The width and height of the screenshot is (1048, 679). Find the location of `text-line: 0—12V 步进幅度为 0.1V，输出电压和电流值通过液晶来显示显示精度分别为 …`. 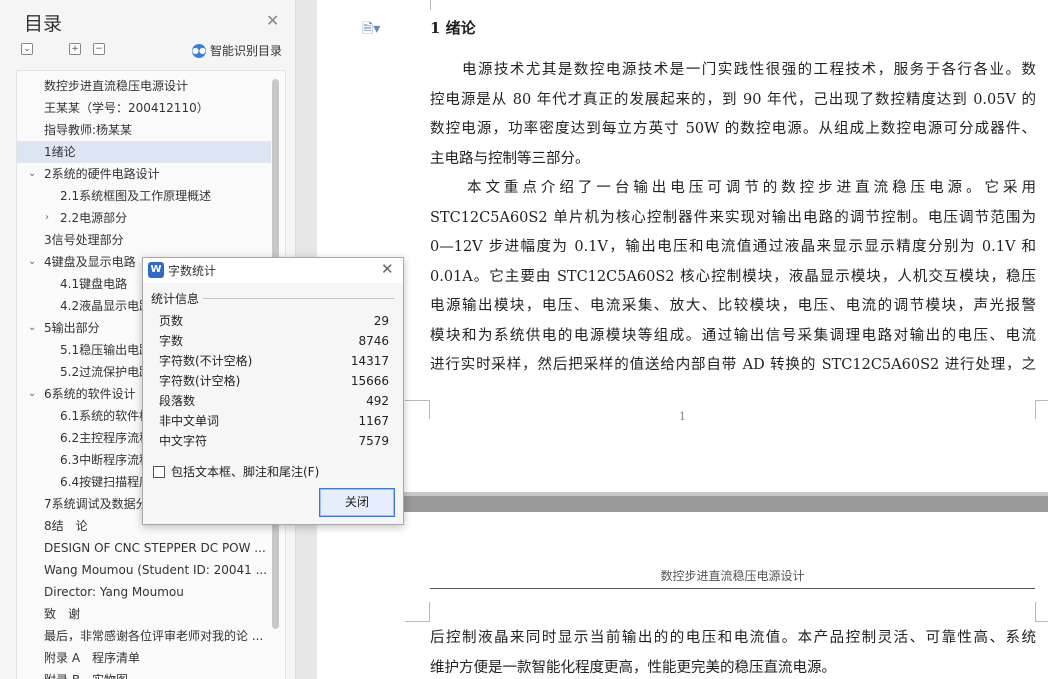

text-line: 0—12V 步进幅度为 0.1V，输出电压和电流值通过液晶来显示显示精度分别为 … is located at coordinates (733, 247).